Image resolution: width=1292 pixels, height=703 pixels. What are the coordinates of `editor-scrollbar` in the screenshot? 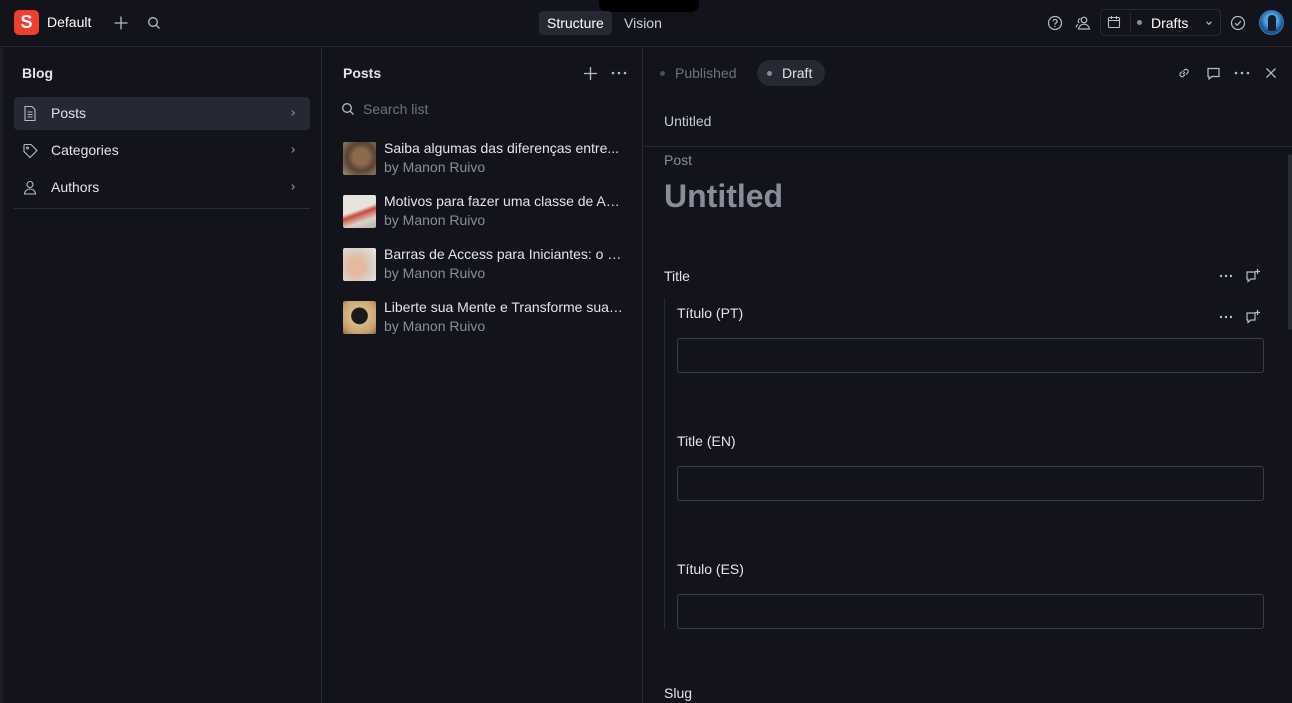 It's located at (1290, 242).